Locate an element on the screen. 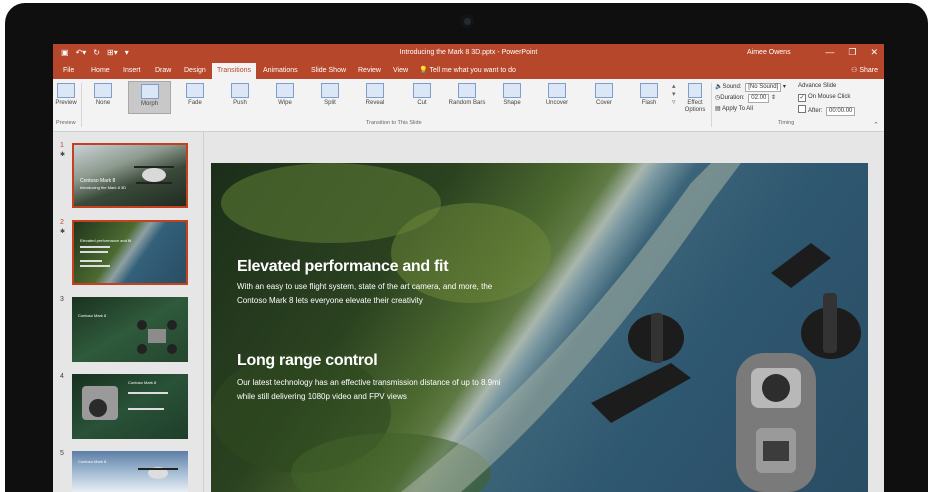  after-input: 00:00.00 is located at coordinates (841, 111).